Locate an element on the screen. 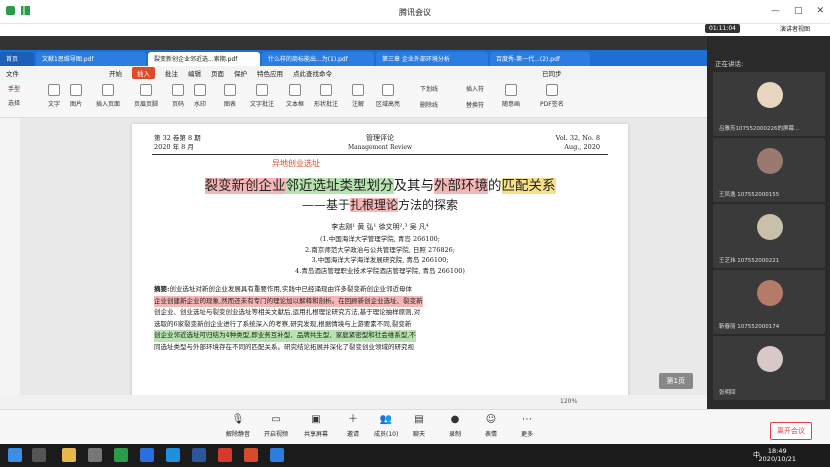 This screenshot has width=830, height=467. more-icon: ⋯ is located at coordinates (527, 419).